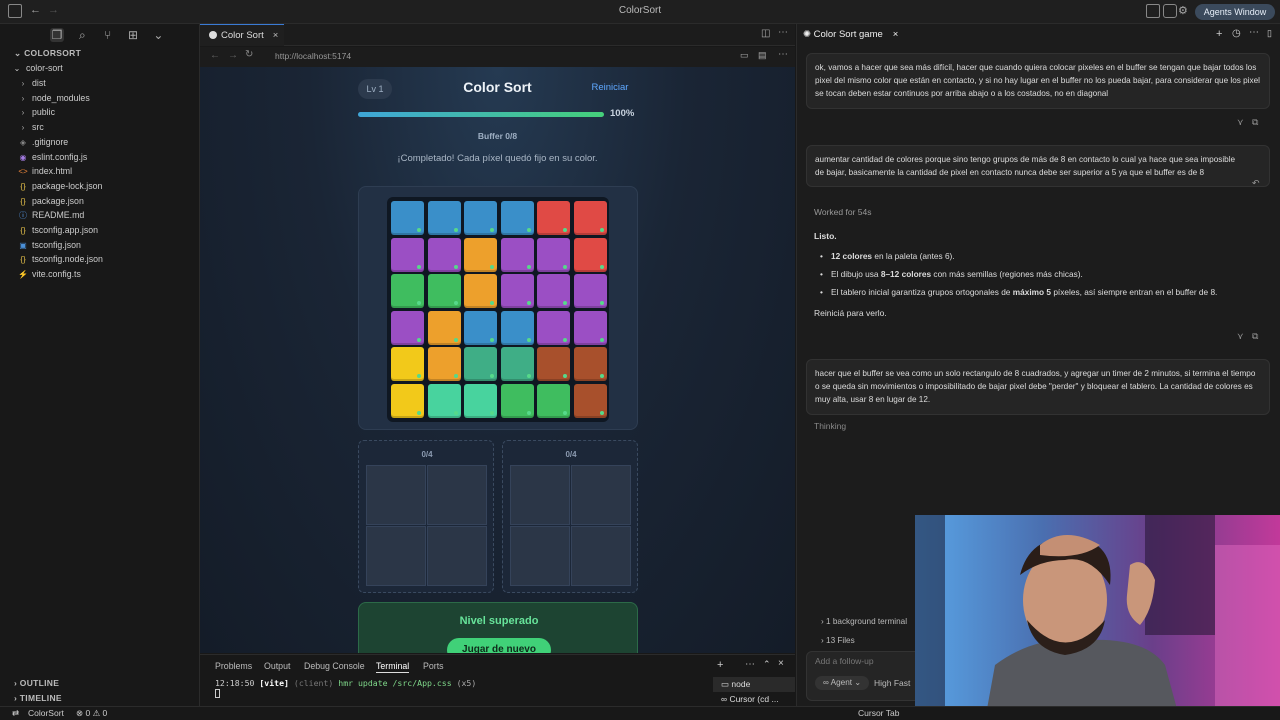  What do you see at coordinates (133, 35) in the screenshot?
I see `extensions-icon: ⊞` at bounding box center [133, 35].